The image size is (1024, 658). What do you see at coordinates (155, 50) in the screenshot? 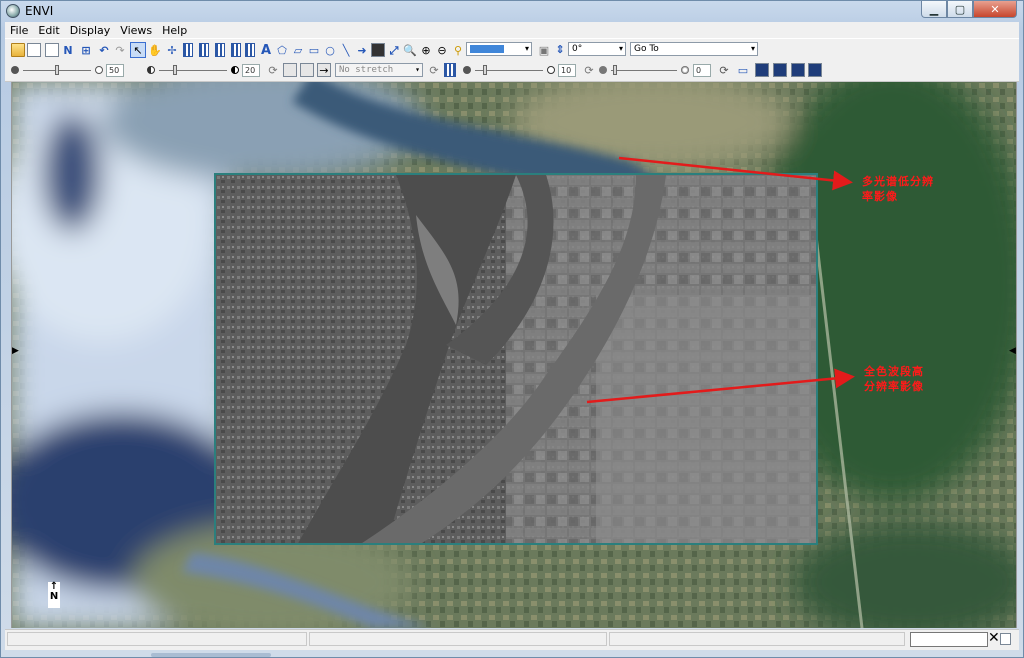
I see `pan-icon: ✋` at bounding box center [155, 50].